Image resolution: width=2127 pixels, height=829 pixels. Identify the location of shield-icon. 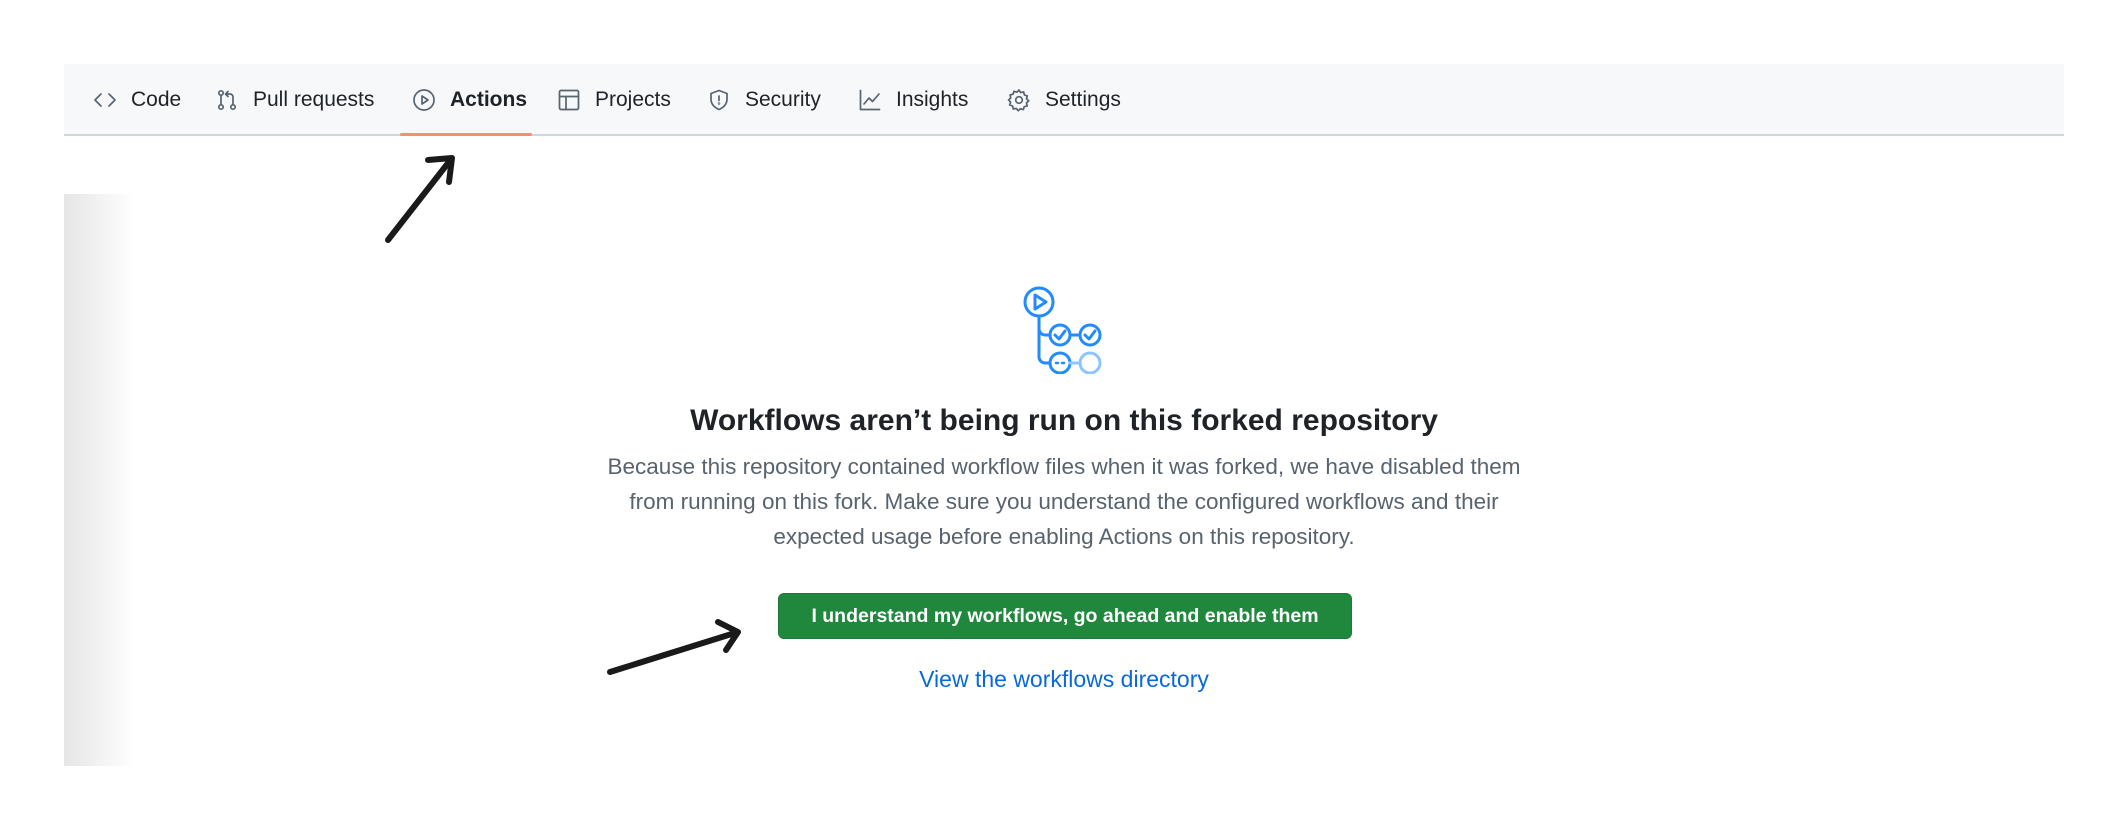
(719, 100).